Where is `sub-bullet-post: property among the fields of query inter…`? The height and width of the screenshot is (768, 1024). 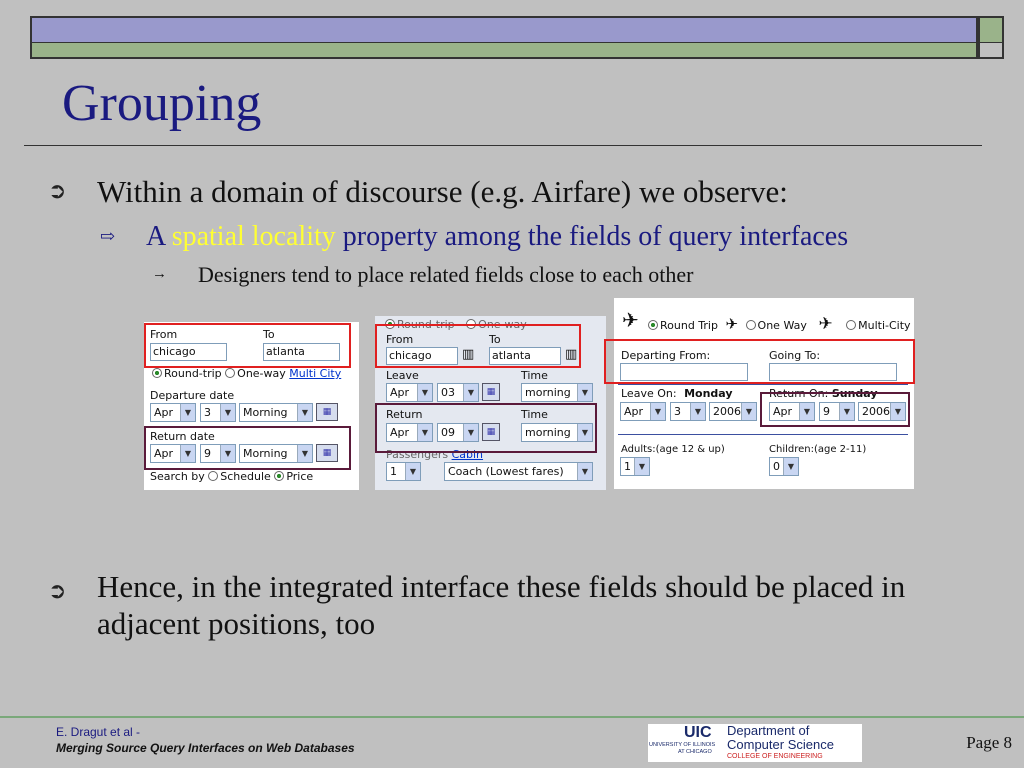 sub-bullet-post: property among the fields of query inter… is located at coordinates (592, 236).